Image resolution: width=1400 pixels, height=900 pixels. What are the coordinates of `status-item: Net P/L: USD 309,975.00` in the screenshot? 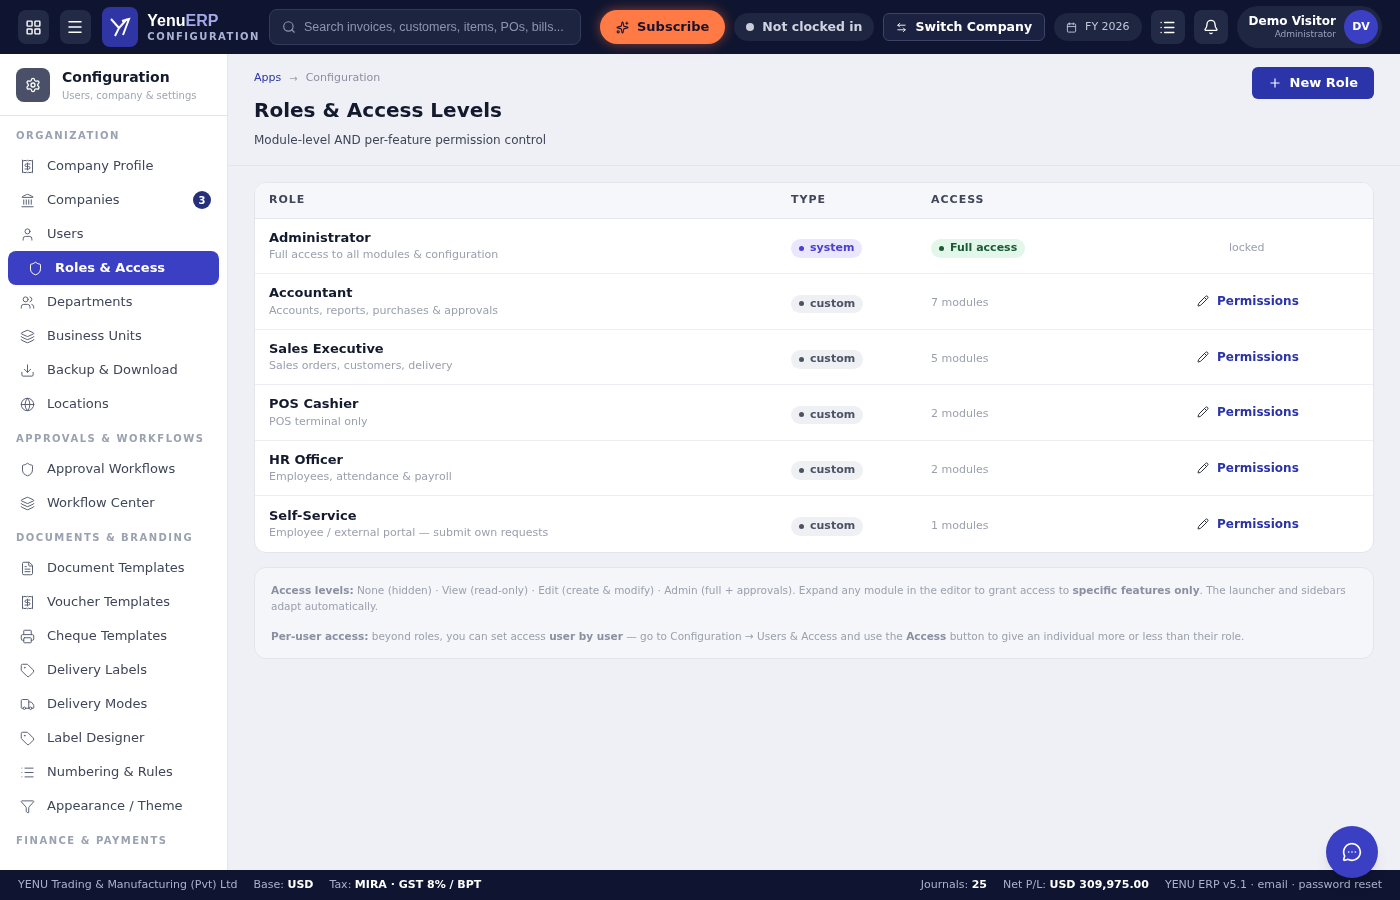 It's located at (1076, 884).